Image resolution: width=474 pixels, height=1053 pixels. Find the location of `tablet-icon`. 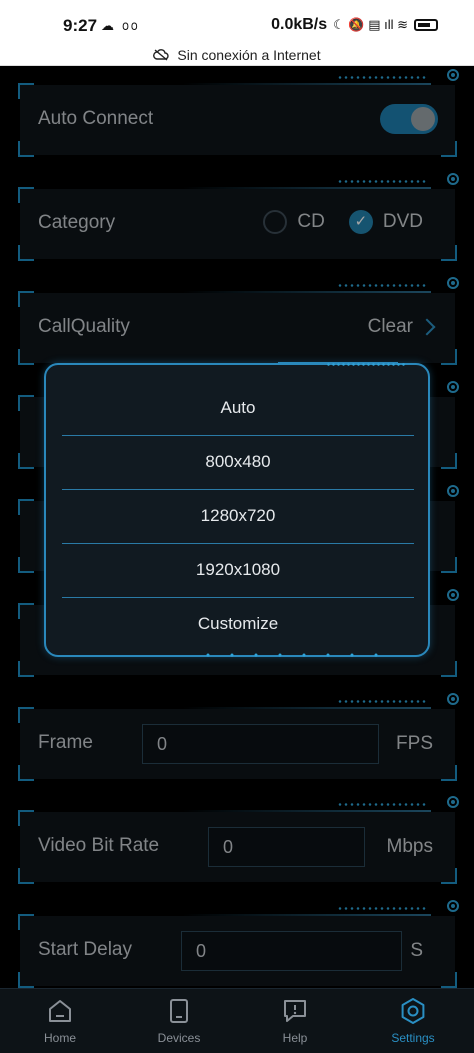

tablet-icon is located at coordinates (179, 1011).